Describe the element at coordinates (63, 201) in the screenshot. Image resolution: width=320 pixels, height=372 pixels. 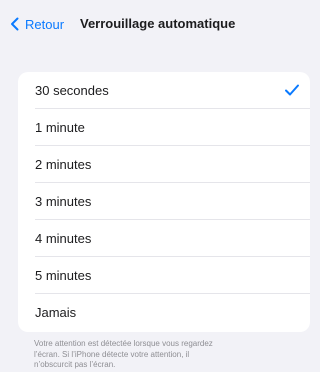
I see `option-label: 3 minutes` at that location.